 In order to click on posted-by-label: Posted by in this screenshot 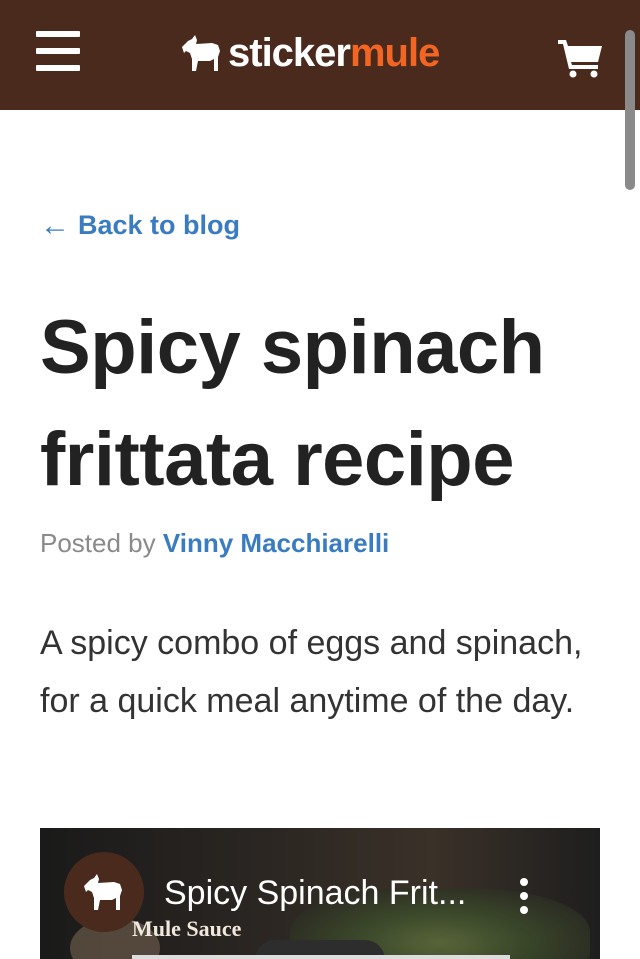, I will do `click(98, 543)`.